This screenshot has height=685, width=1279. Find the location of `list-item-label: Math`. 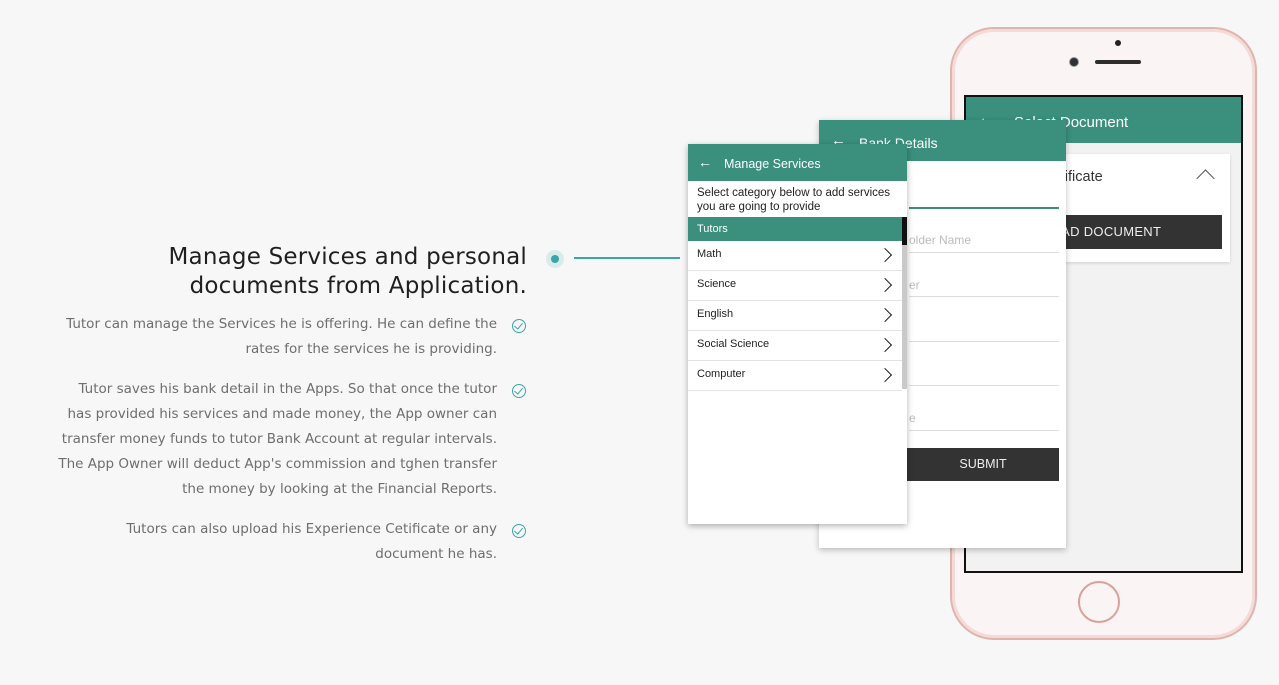

list-item-label: Math is located at coordinates (709, 254).